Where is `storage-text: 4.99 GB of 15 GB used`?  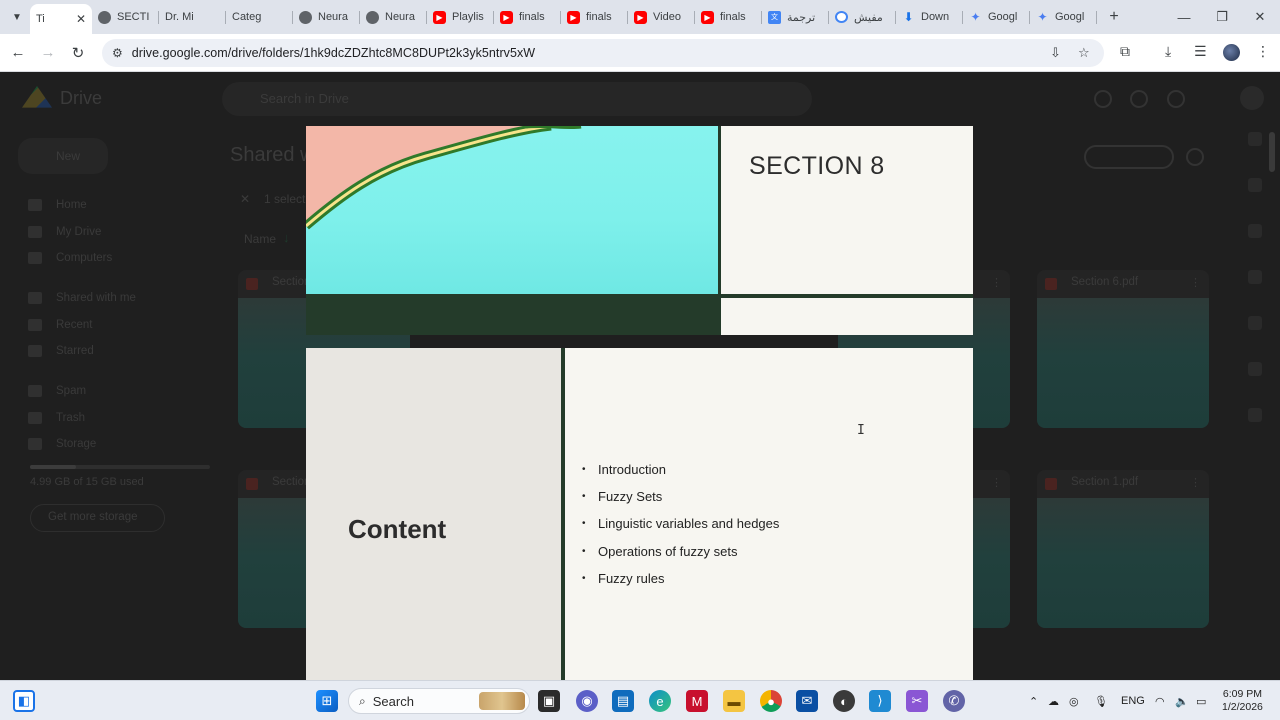 storage-text: 4.99 GB of 15 GB used is located at coordinates (87, 482).